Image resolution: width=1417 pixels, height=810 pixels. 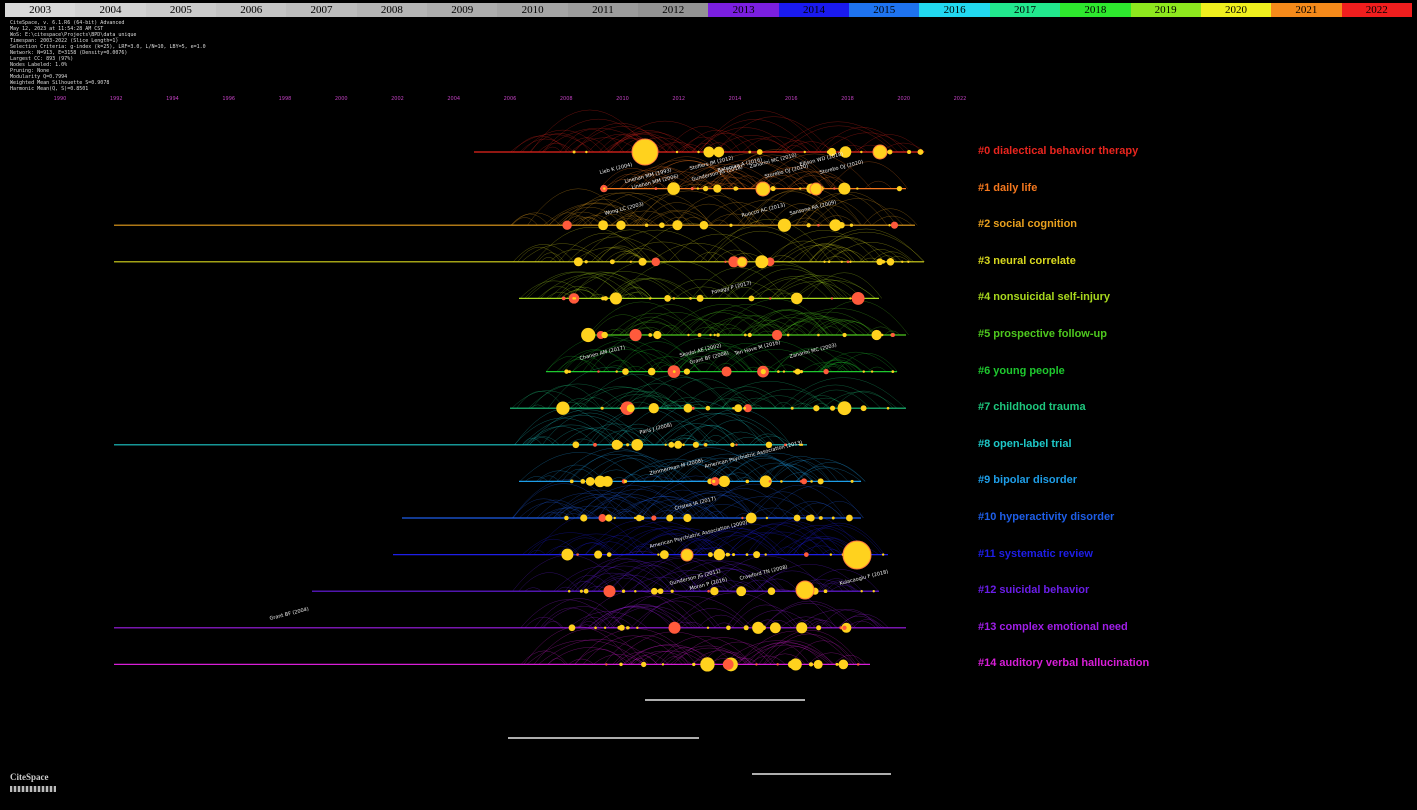 What do you see at coordinates (1042, 334) in the screenshot?
I see `cluster-label-5: #5 prospective follow-up` at bounding box center [1042, 334].